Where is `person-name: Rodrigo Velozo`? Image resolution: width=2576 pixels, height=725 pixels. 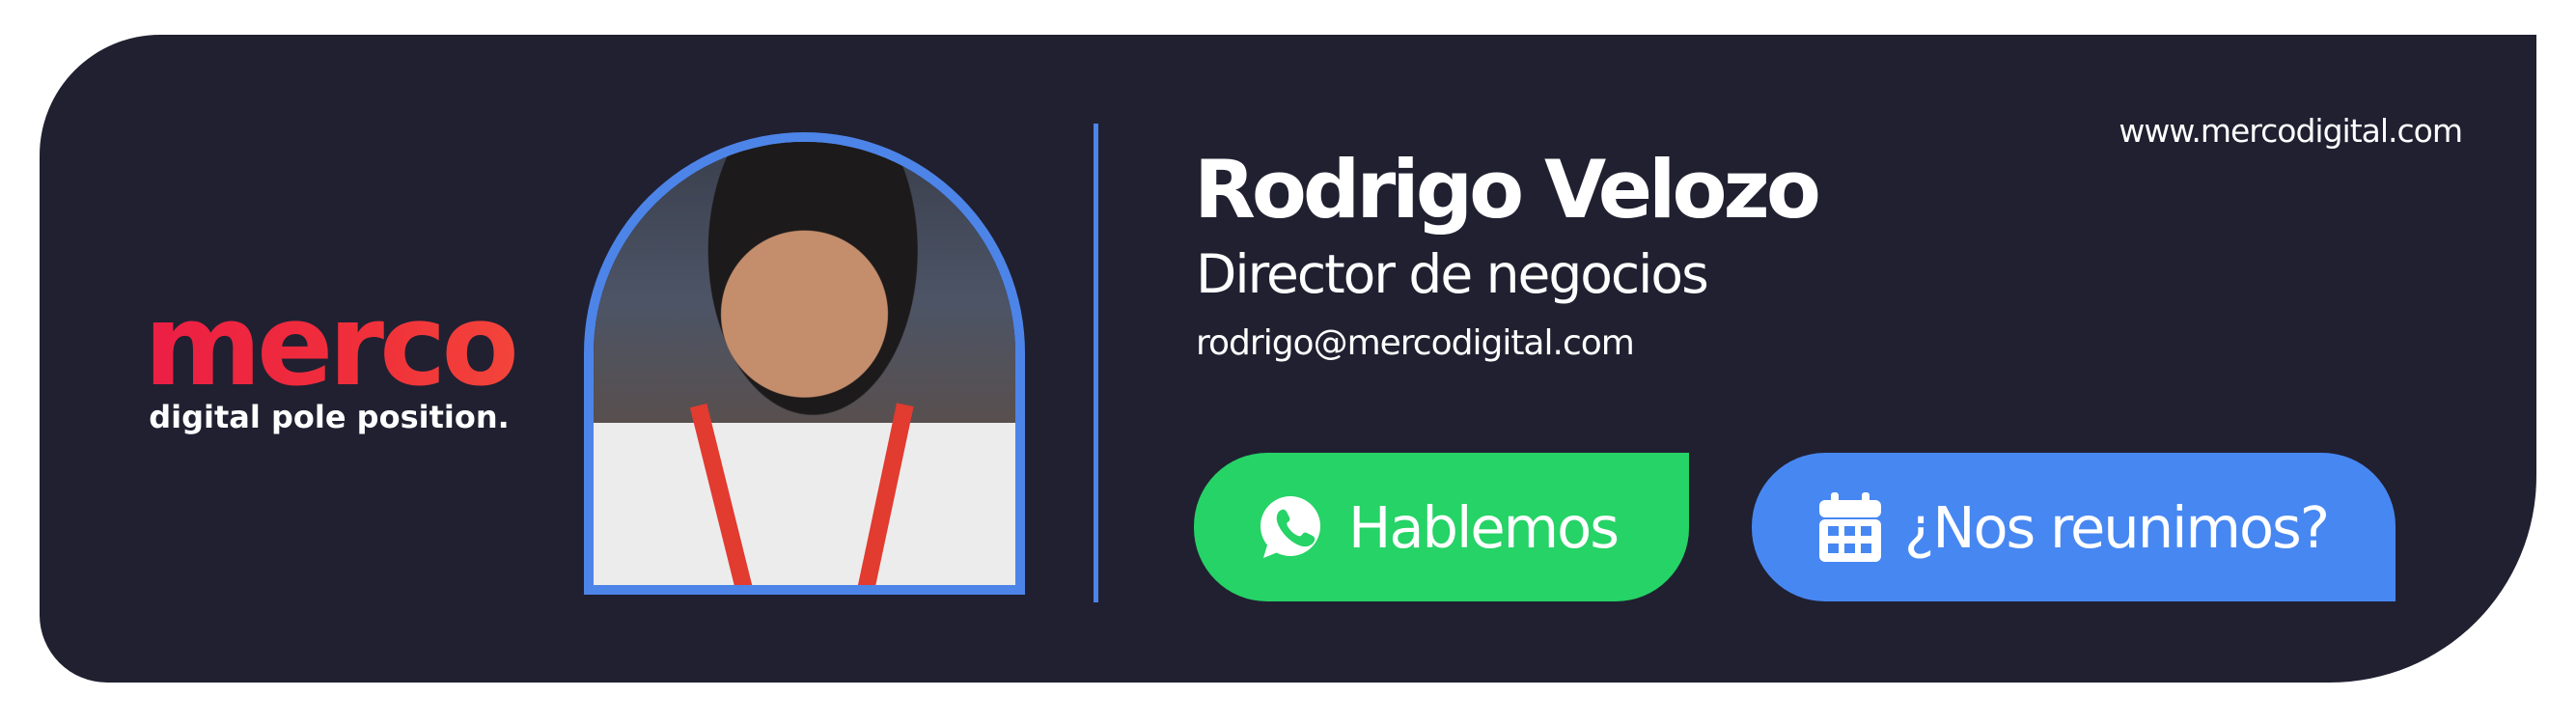 person-name: Rodrigo Velozo is located at coordinates (1507, 190).